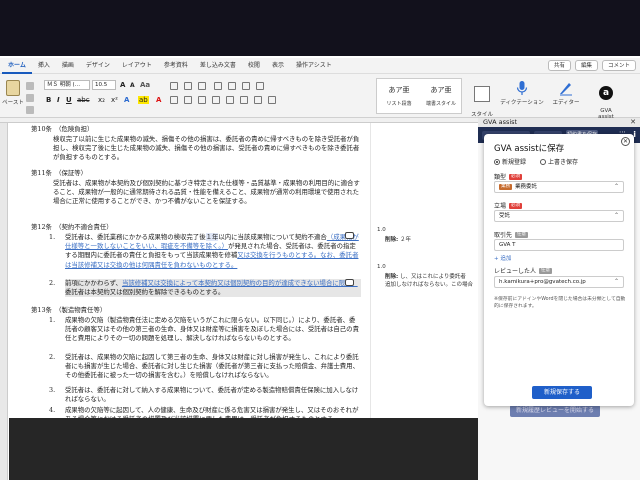  Describe the element at coordinates (441, 96) in the screenshot. I see `style-header: あア亜 端書スタイル` at that location.